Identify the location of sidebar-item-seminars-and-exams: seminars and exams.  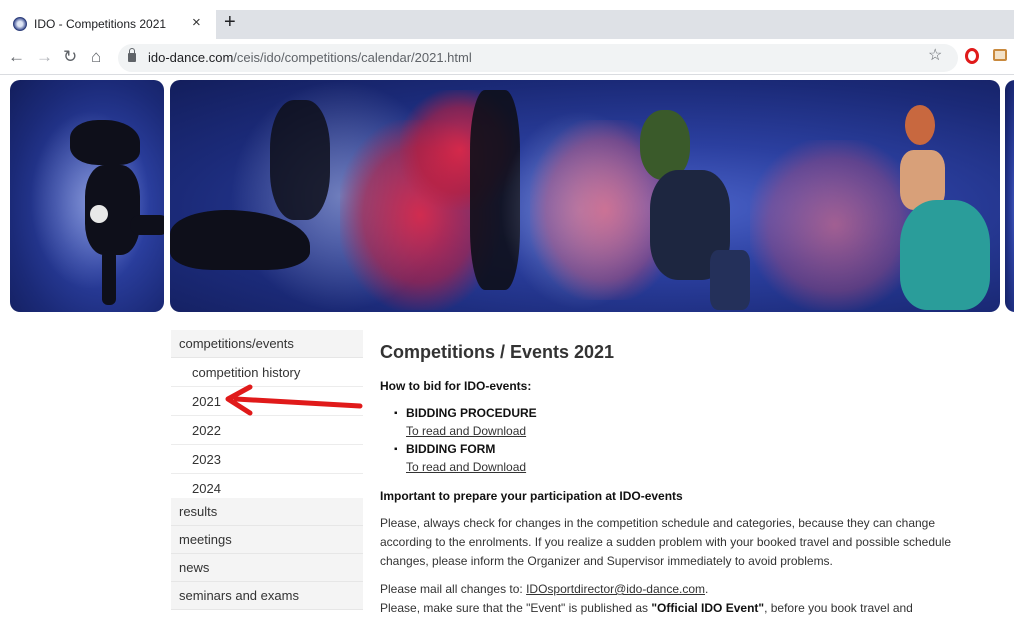
(267, 596).